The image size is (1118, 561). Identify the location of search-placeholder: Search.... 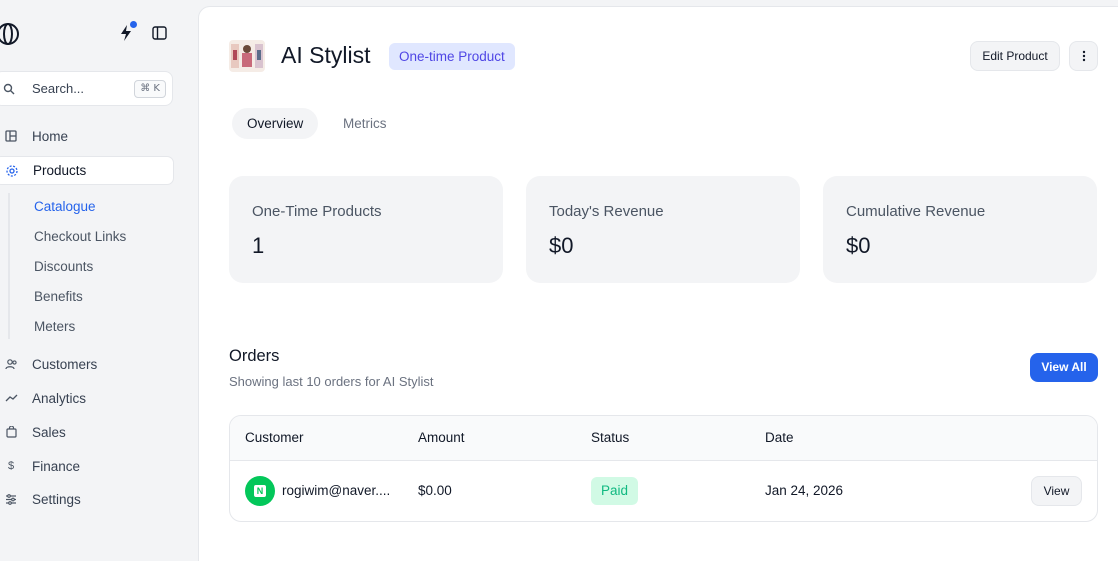
(58, 88).